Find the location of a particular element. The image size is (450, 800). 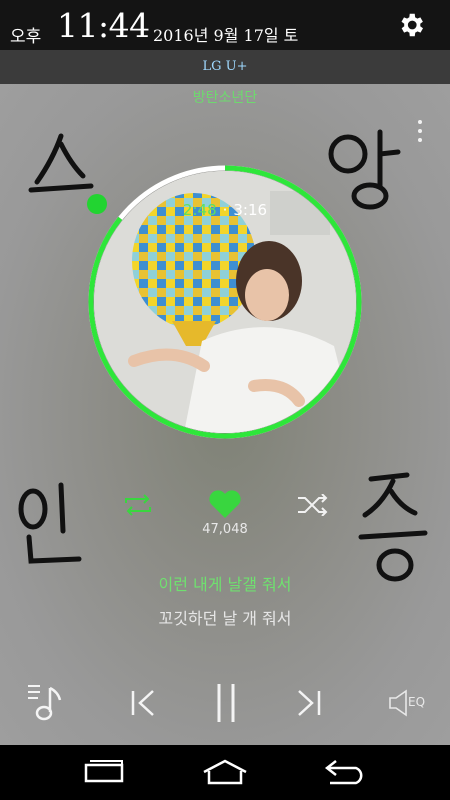

artist-name: 방탄소년단 is located at coordinates (225, 97).